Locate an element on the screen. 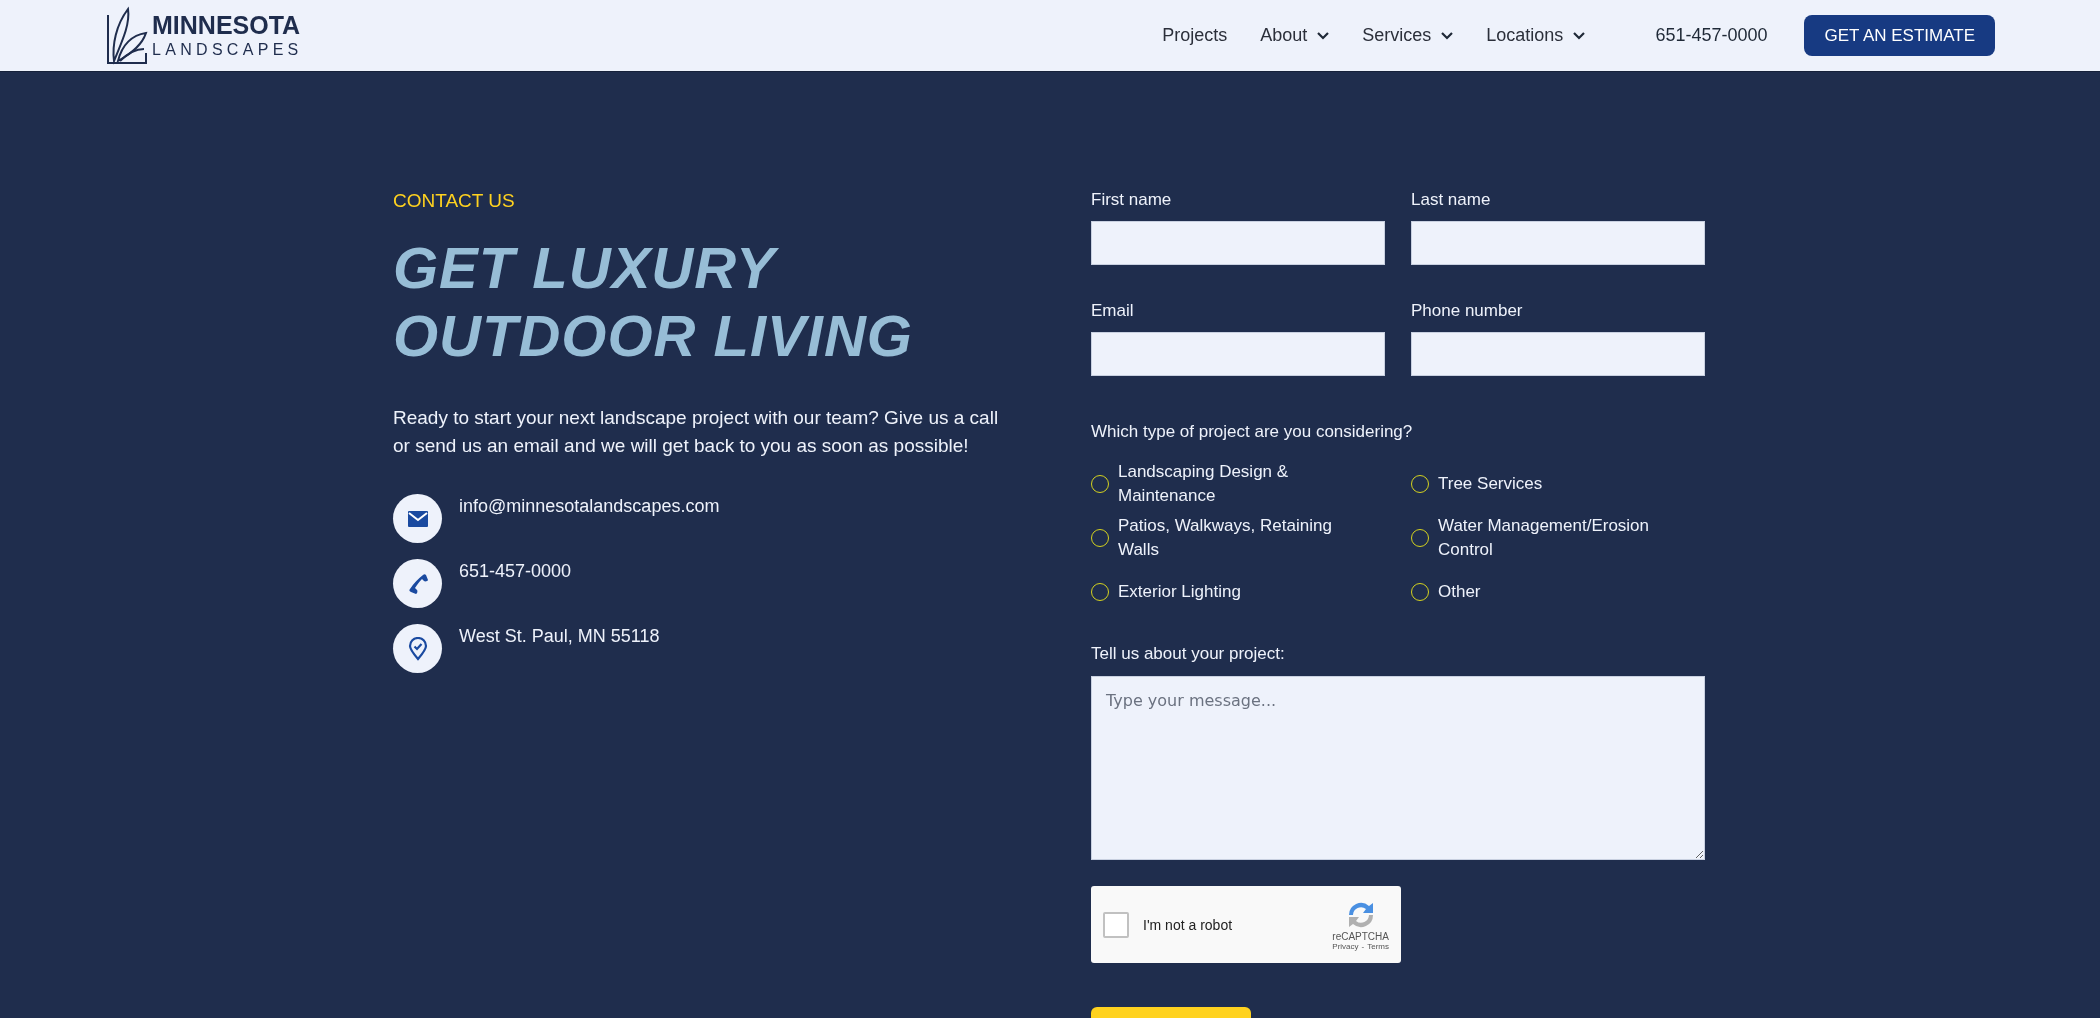 Image resolution: width=2100 pixels, height=1018 pixels. nav-link: Projects is located at coordinates (1195, 35).